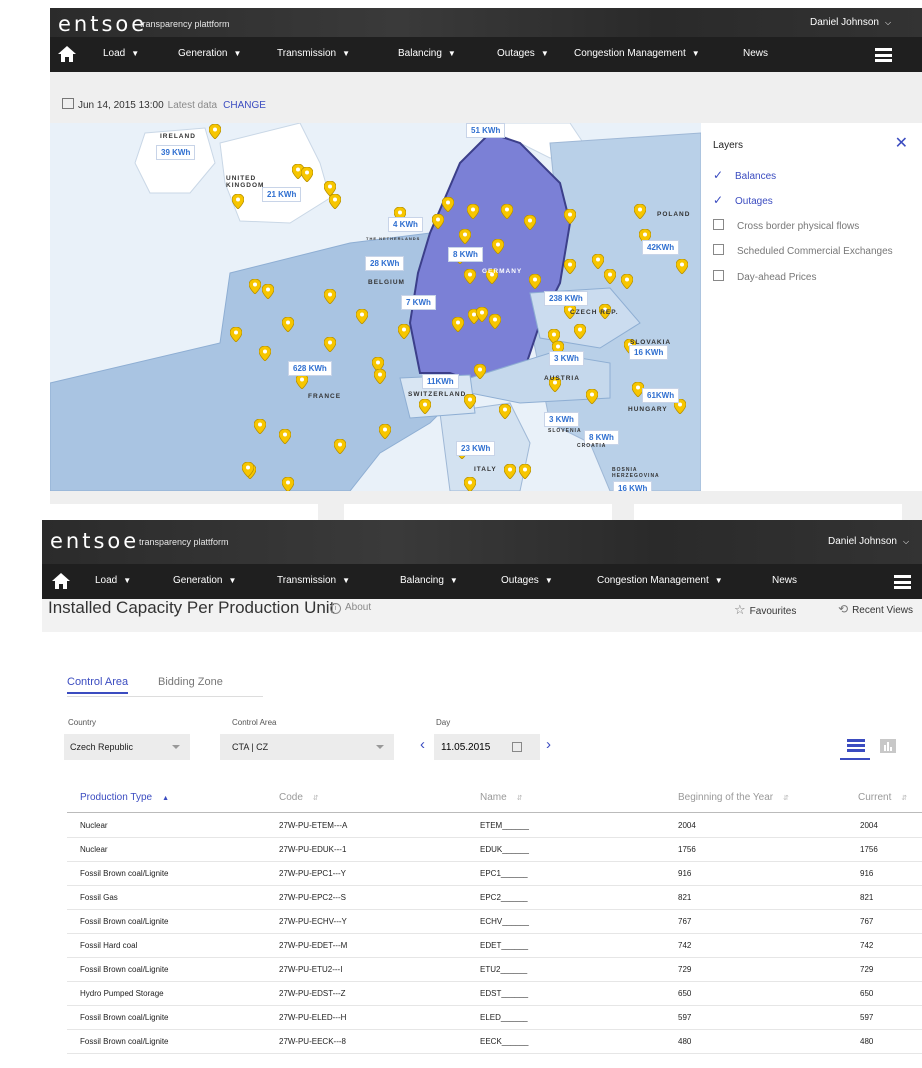  I want to click on control-area-select: CTA | CZ, so click(307, 747).